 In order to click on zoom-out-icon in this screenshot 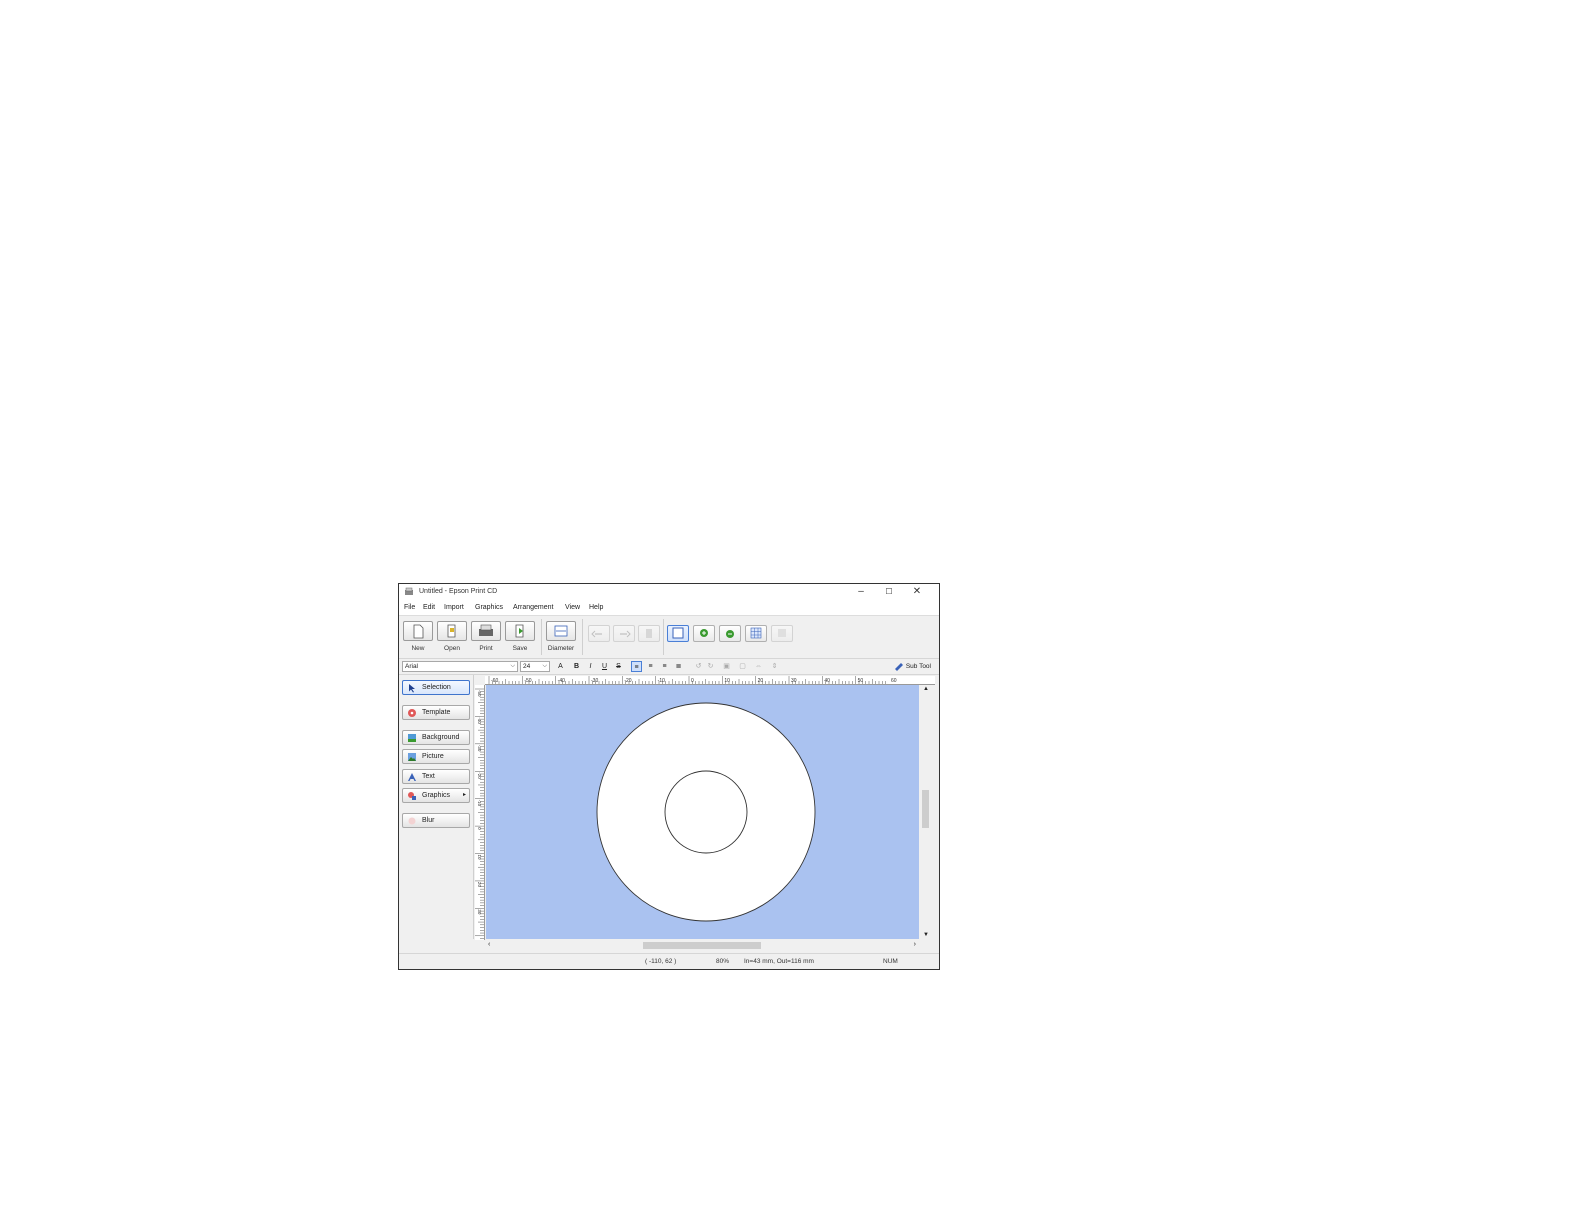, I will do `click(730, 634)`.